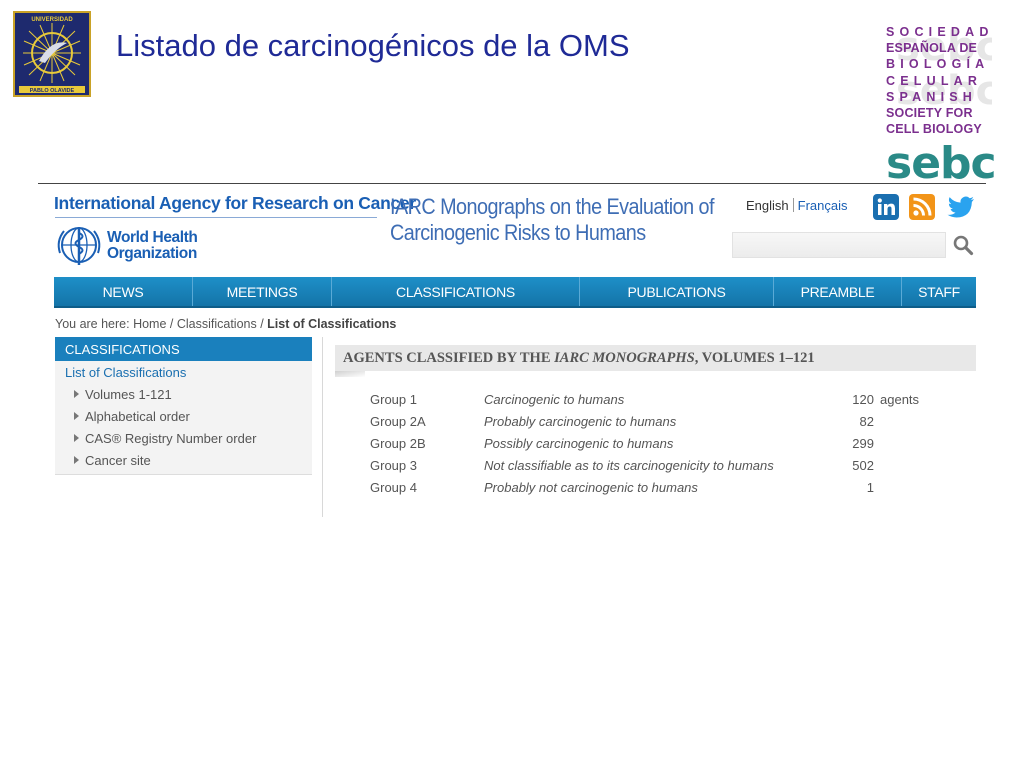 The width and height of the screenshot is (1024, 768). Describe the element at coordinates (797, 205) in the screenshot. I see `language-switcher: English Français` at that location.